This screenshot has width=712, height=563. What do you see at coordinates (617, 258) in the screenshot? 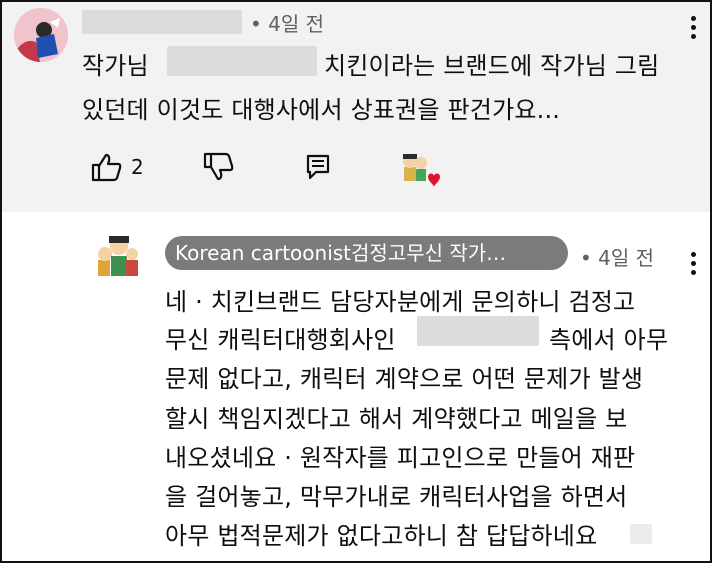
I see `reply-time: • 4일 전` at bounding box center [617, 258].